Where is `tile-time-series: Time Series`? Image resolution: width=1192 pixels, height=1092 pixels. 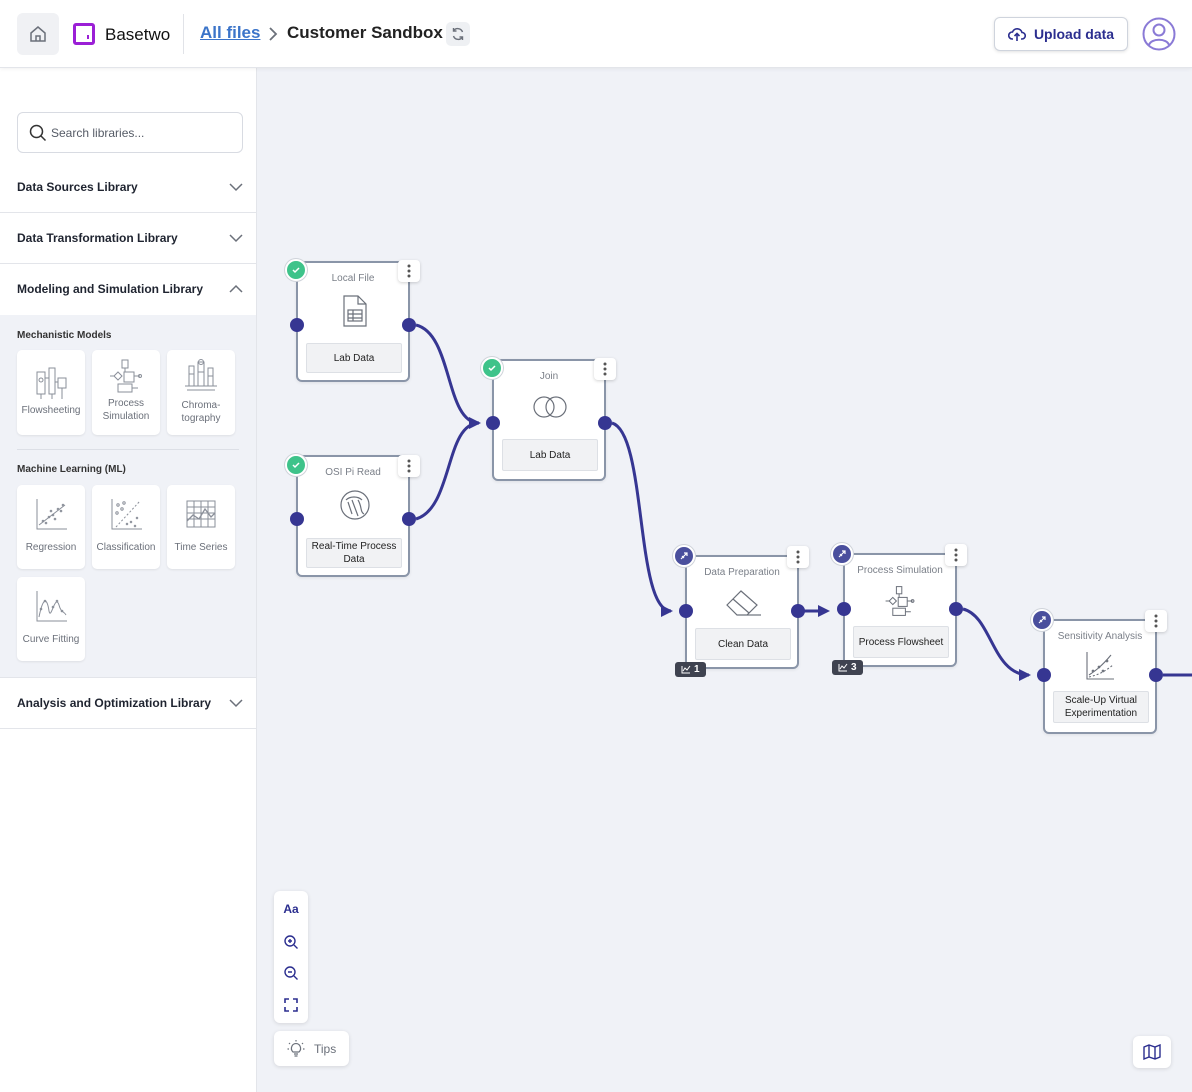 tile-time-series: Time Series is located at coordinates (201, 527).